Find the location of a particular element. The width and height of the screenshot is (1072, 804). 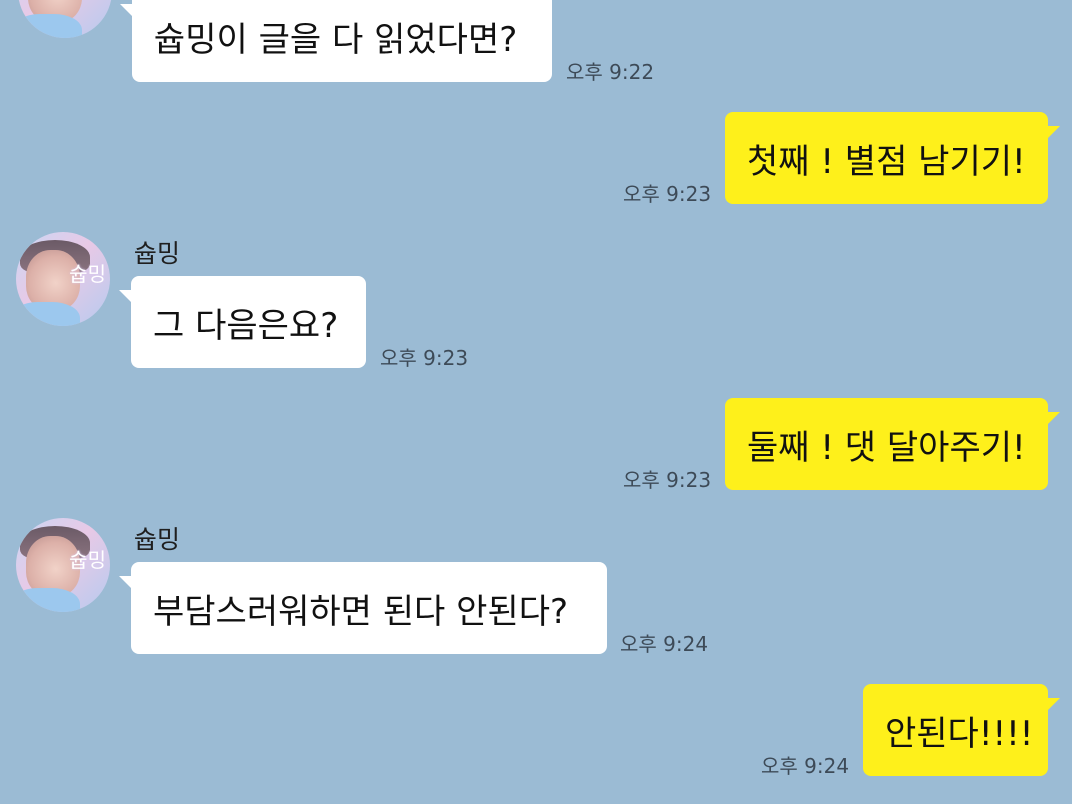

message-bubble-incoming: 그 다음은요? is located at coordinates (242, 322).